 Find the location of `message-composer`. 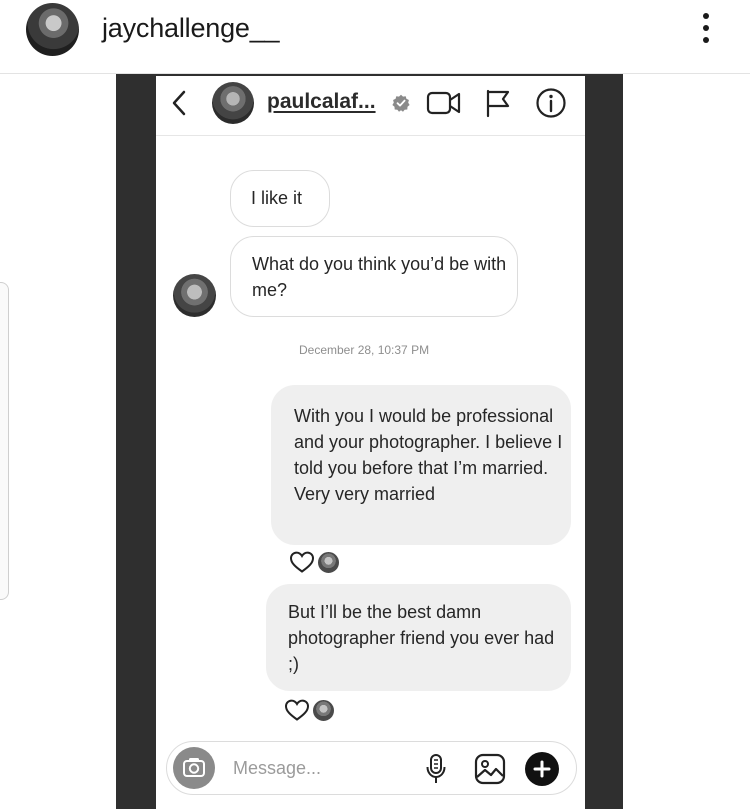

message-composer is located at coordinates (371, 768).